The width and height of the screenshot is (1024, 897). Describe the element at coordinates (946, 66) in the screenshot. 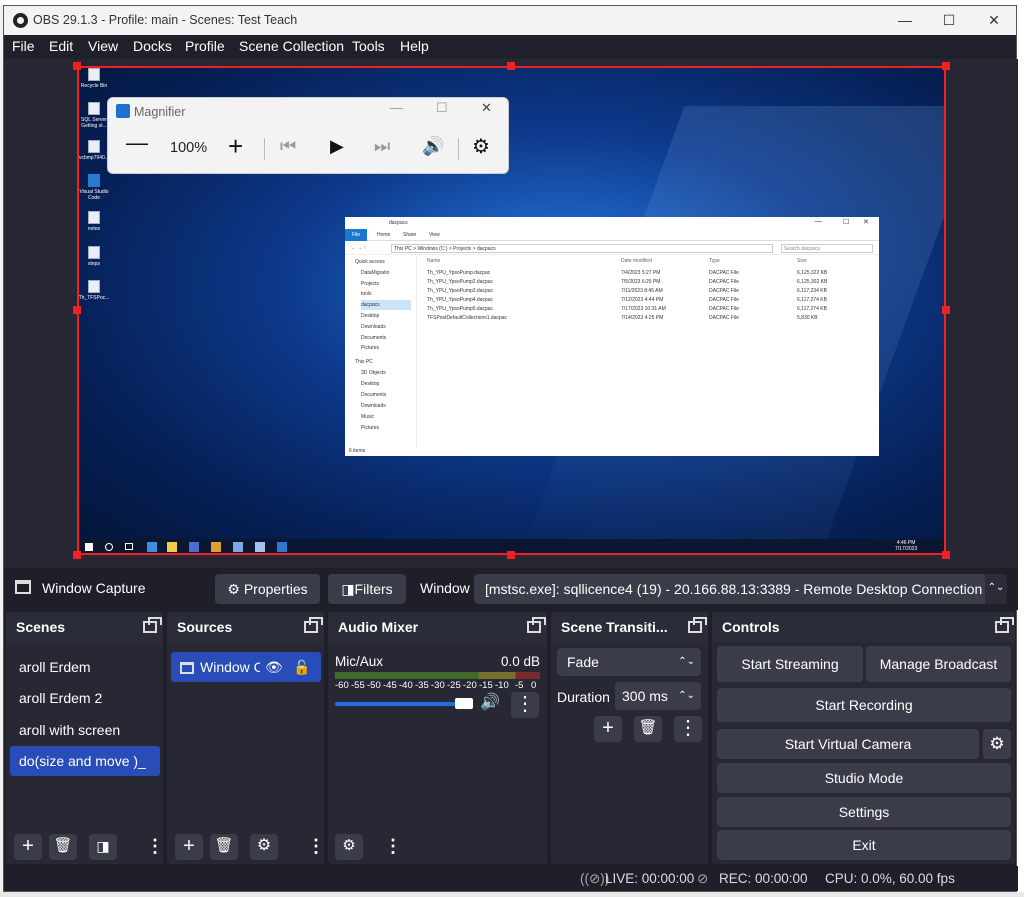

I see `resize-handle-tr` at that location.